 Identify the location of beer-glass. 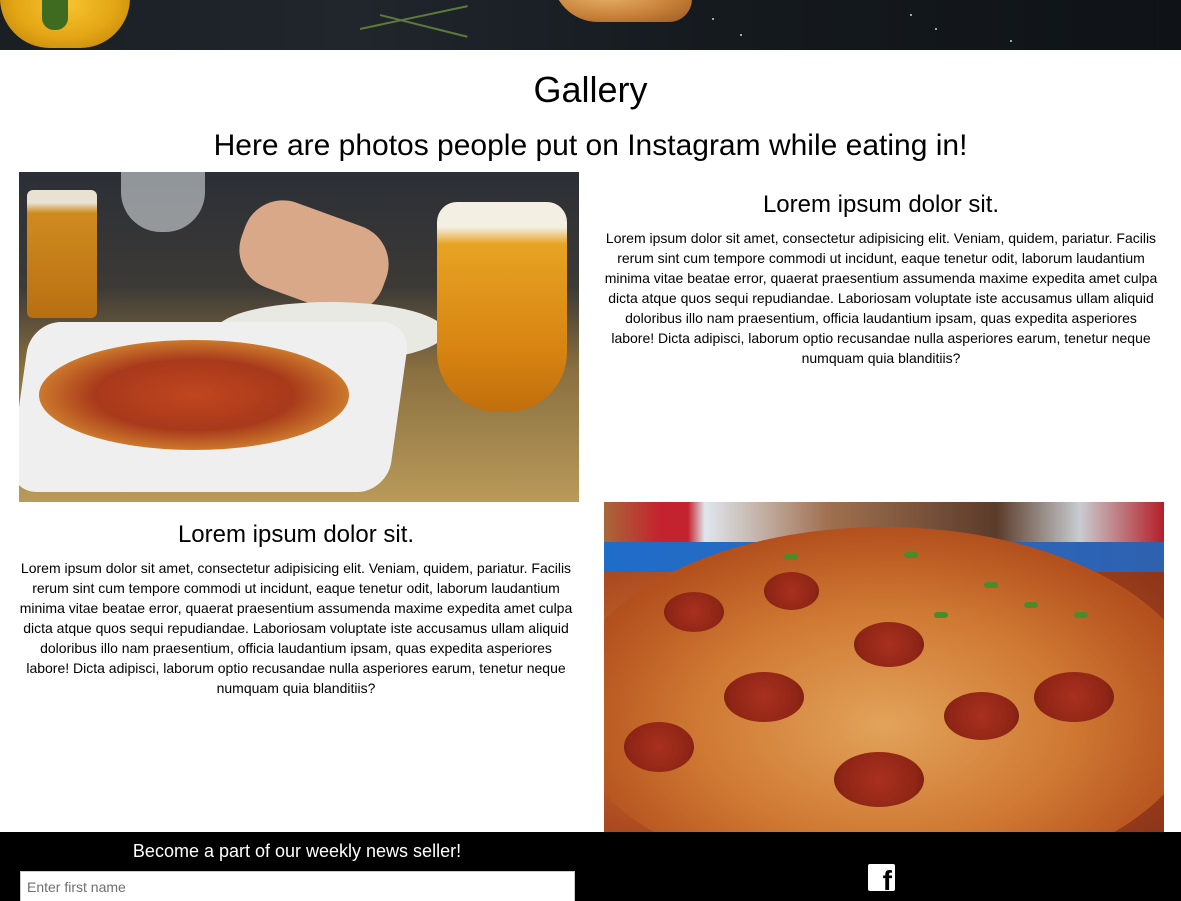
(502, 307).